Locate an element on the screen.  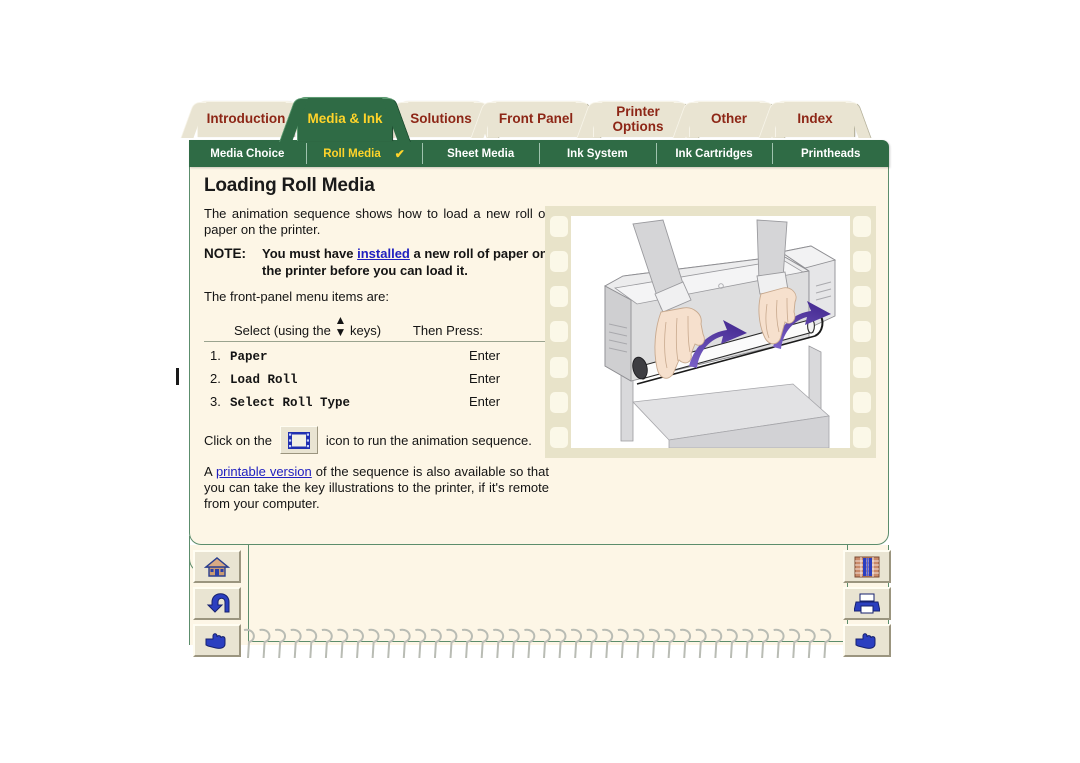
printable-prefix: A is located at coordinates (210, 472).